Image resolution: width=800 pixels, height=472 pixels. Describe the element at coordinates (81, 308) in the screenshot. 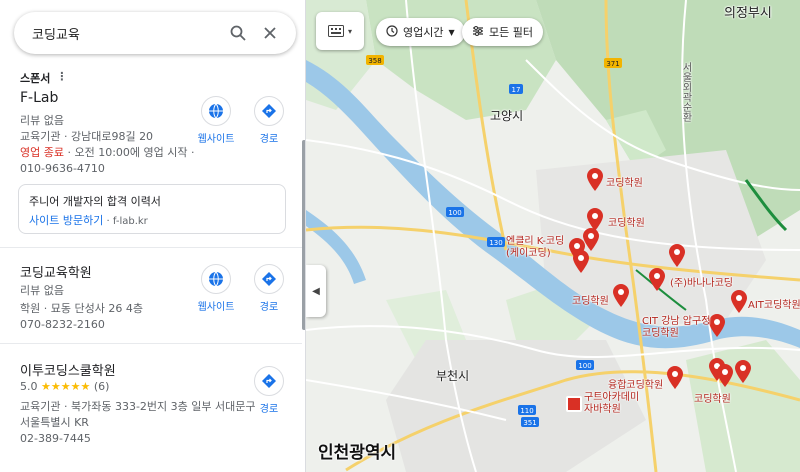

I see `result-category-address: 학원 · 묘동 단성사 26 4층` at that location.